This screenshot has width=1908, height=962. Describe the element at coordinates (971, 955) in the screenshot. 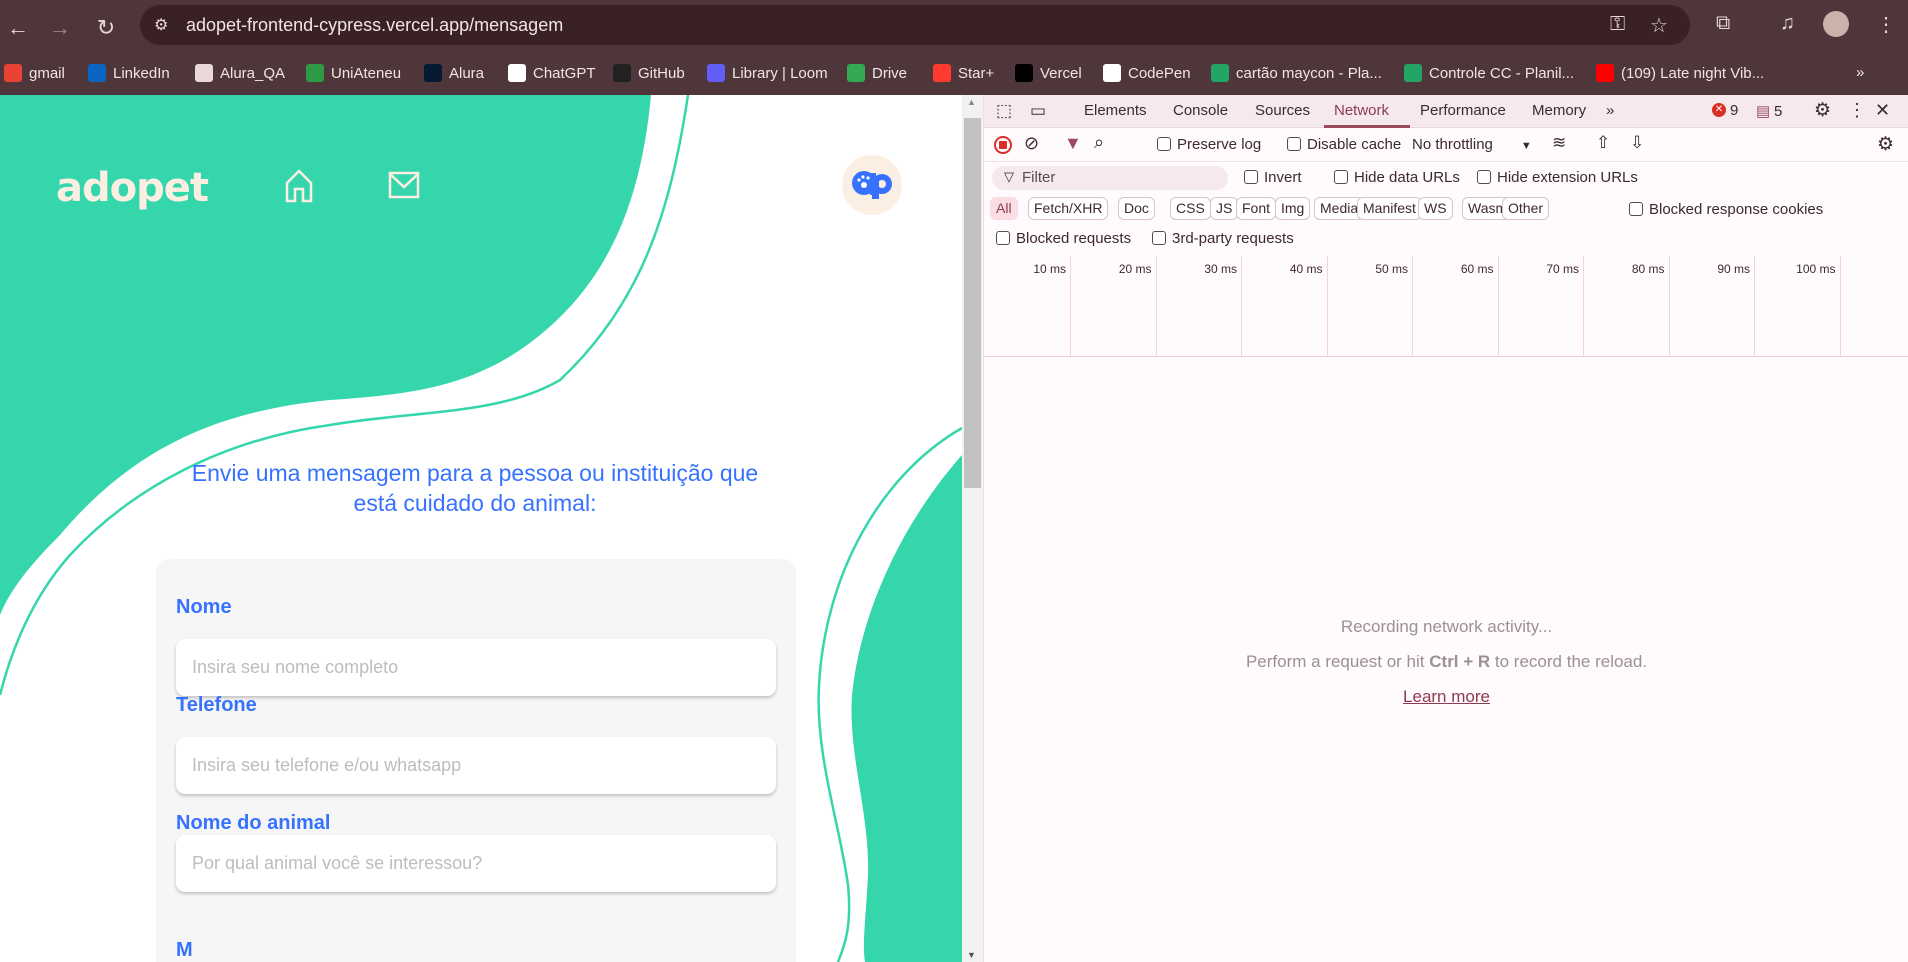

I see `scroll-down-icon: ▼` at that location.